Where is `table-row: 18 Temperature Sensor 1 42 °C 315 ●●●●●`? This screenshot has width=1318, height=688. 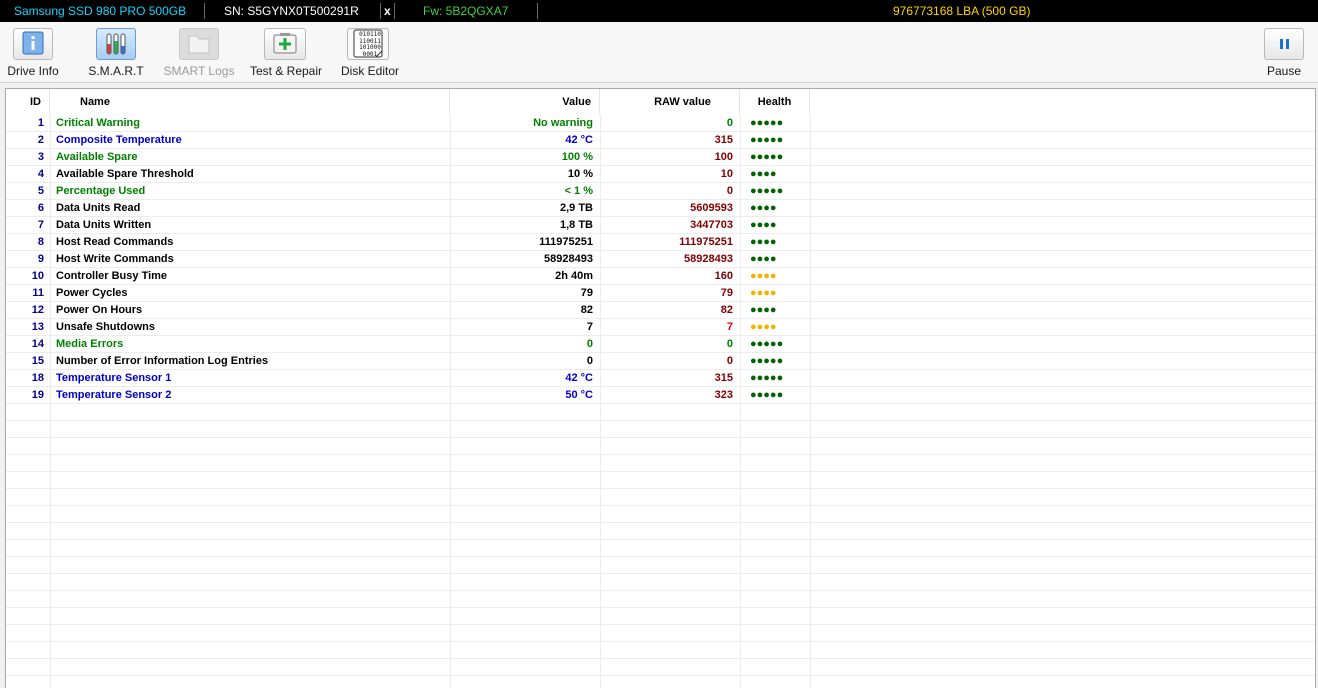
table-row: 18 Temperature Sensor 1 42 °C 315 ●●●●● is located at coordinates (660, 378).